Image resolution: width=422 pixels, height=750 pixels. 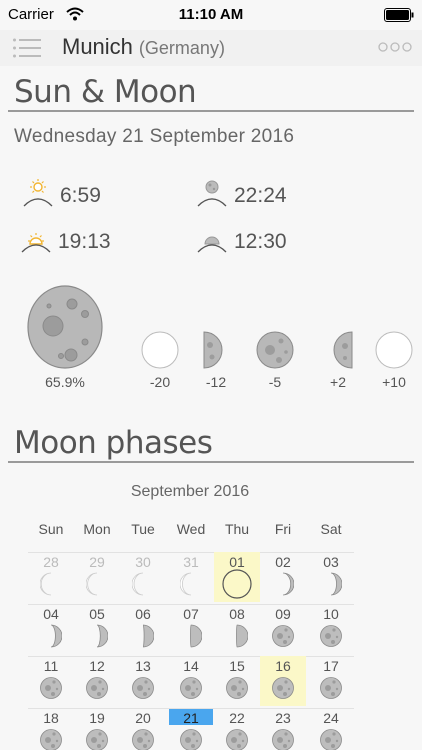 I want to click on calendar-day-number: 16, so click(x=283, y=666).